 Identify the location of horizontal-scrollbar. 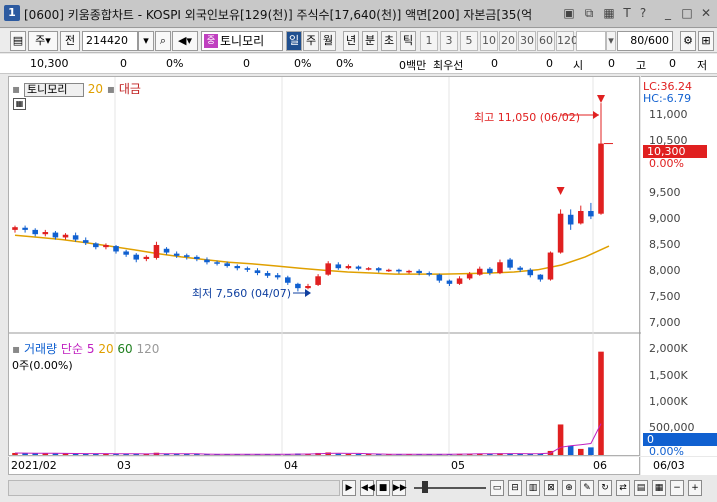
(174, 488).